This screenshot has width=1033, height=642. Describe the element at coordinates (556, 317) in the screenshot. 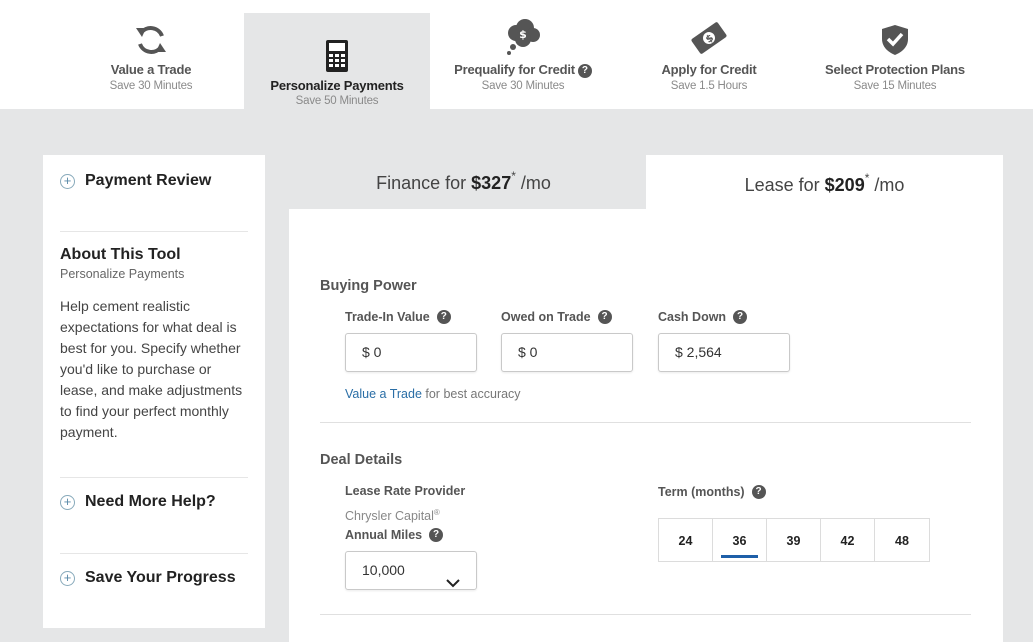

I see `owed-on-trade-label: Owed on Trade?` at that location.